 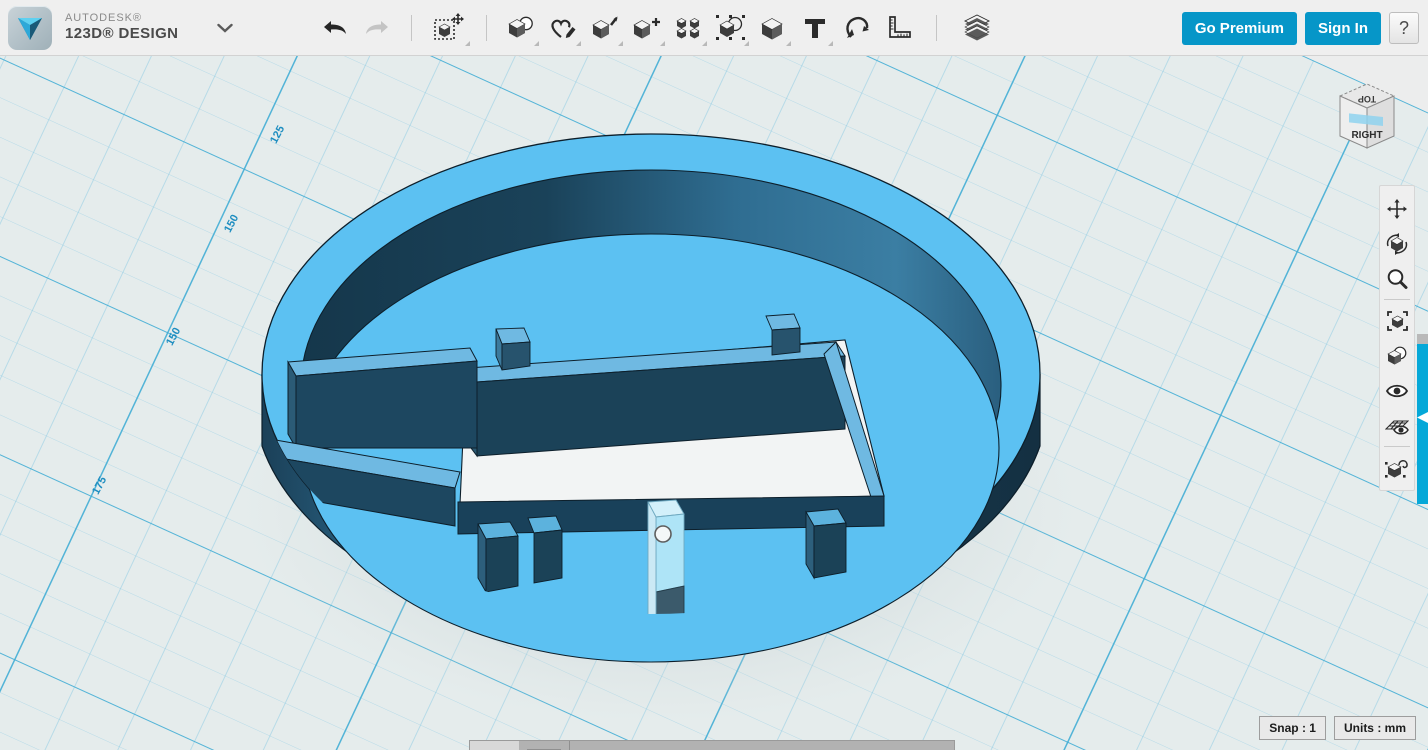 What do you see at coordinates (1292, 728) in the screenshot?
I see `snap-status-chip: Snap : 1` at bounding box center [1292, 728].